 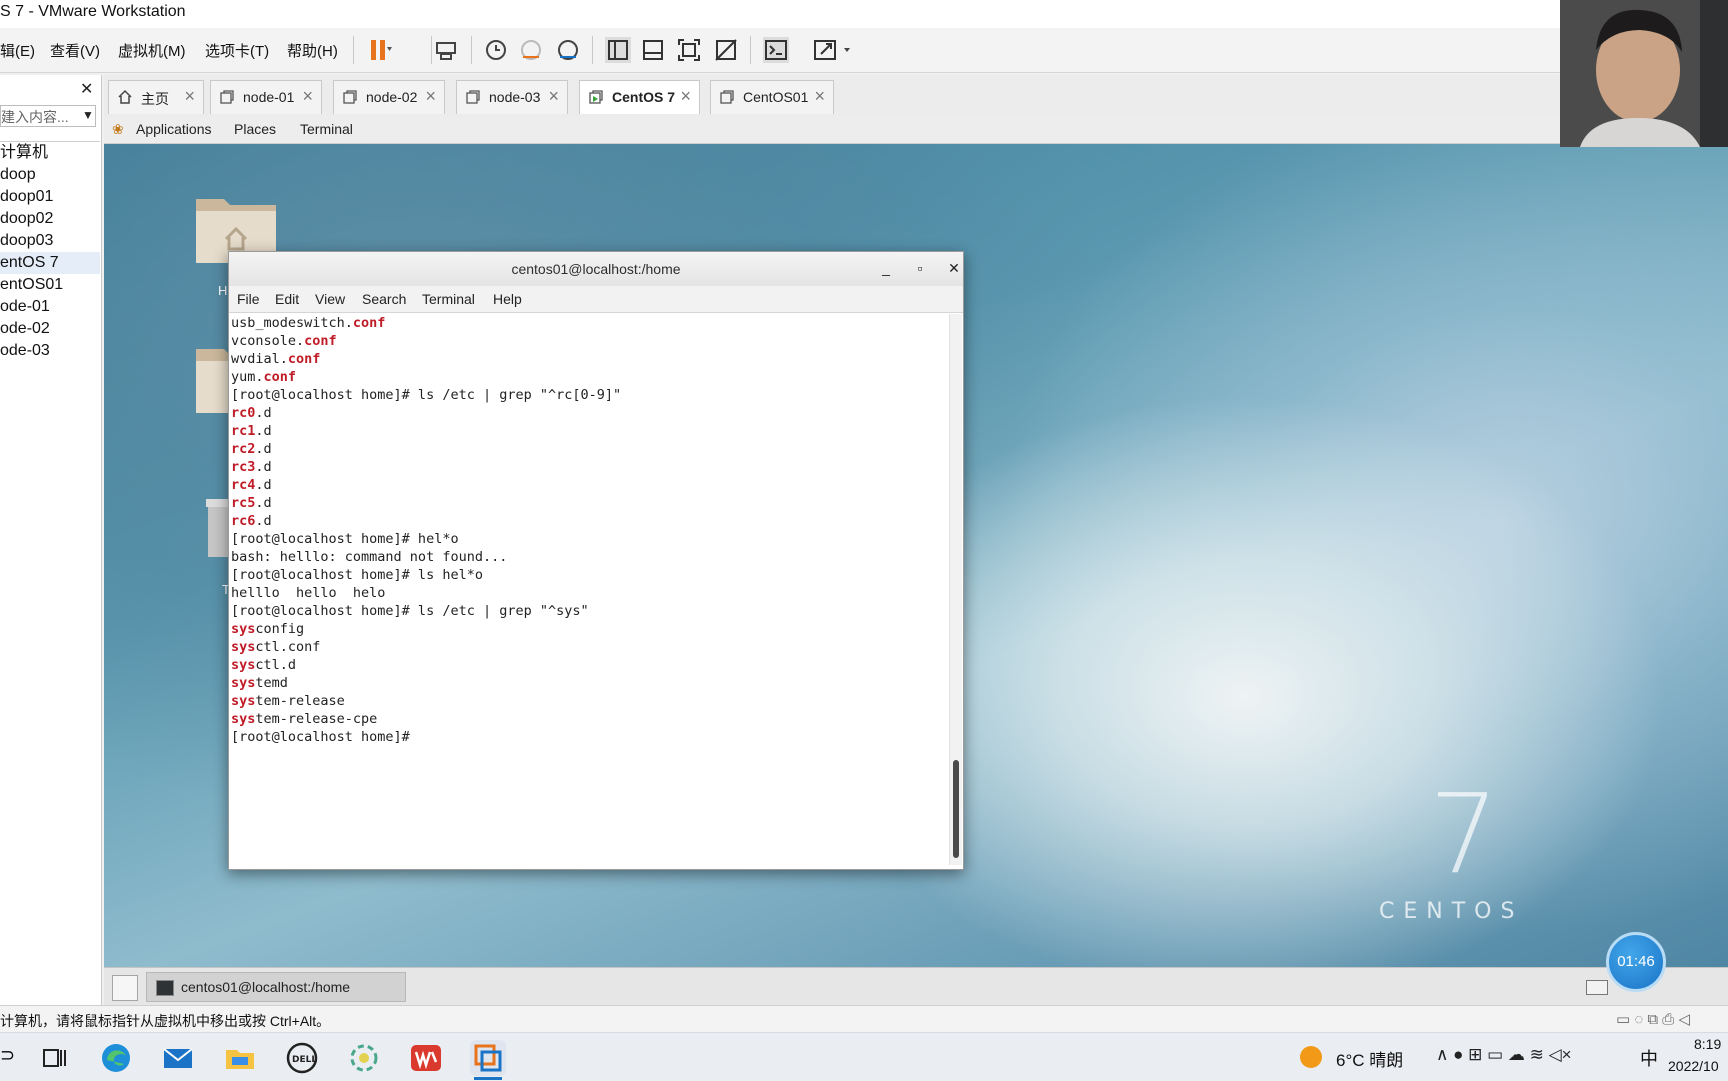 What do you see at coordinates (1636, 962) in the screenshot?
I see `recording-timer: 01:46` at bounding box center [1636, 962].